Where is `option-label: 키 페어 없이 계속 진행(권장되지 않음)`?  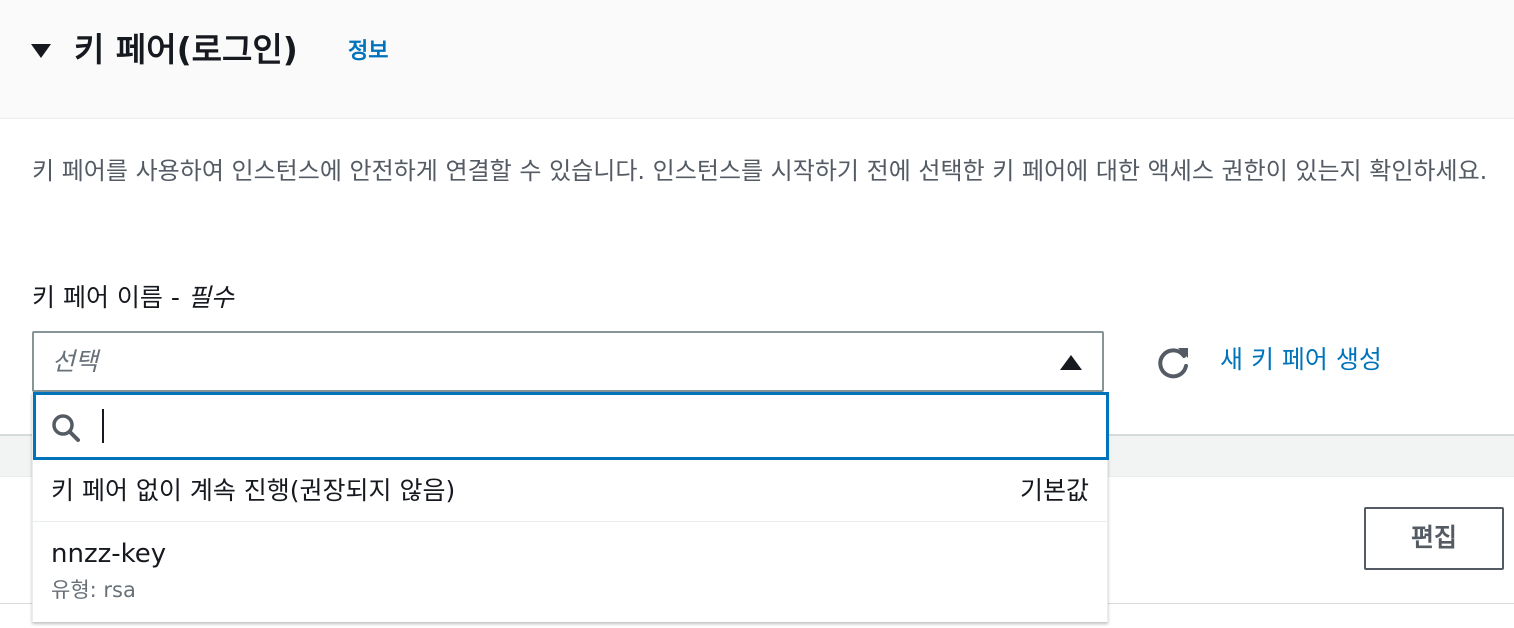 option-label: 키 페어 없이 계속 진행(권장되지 않음) is located at coordinates (253, 490).